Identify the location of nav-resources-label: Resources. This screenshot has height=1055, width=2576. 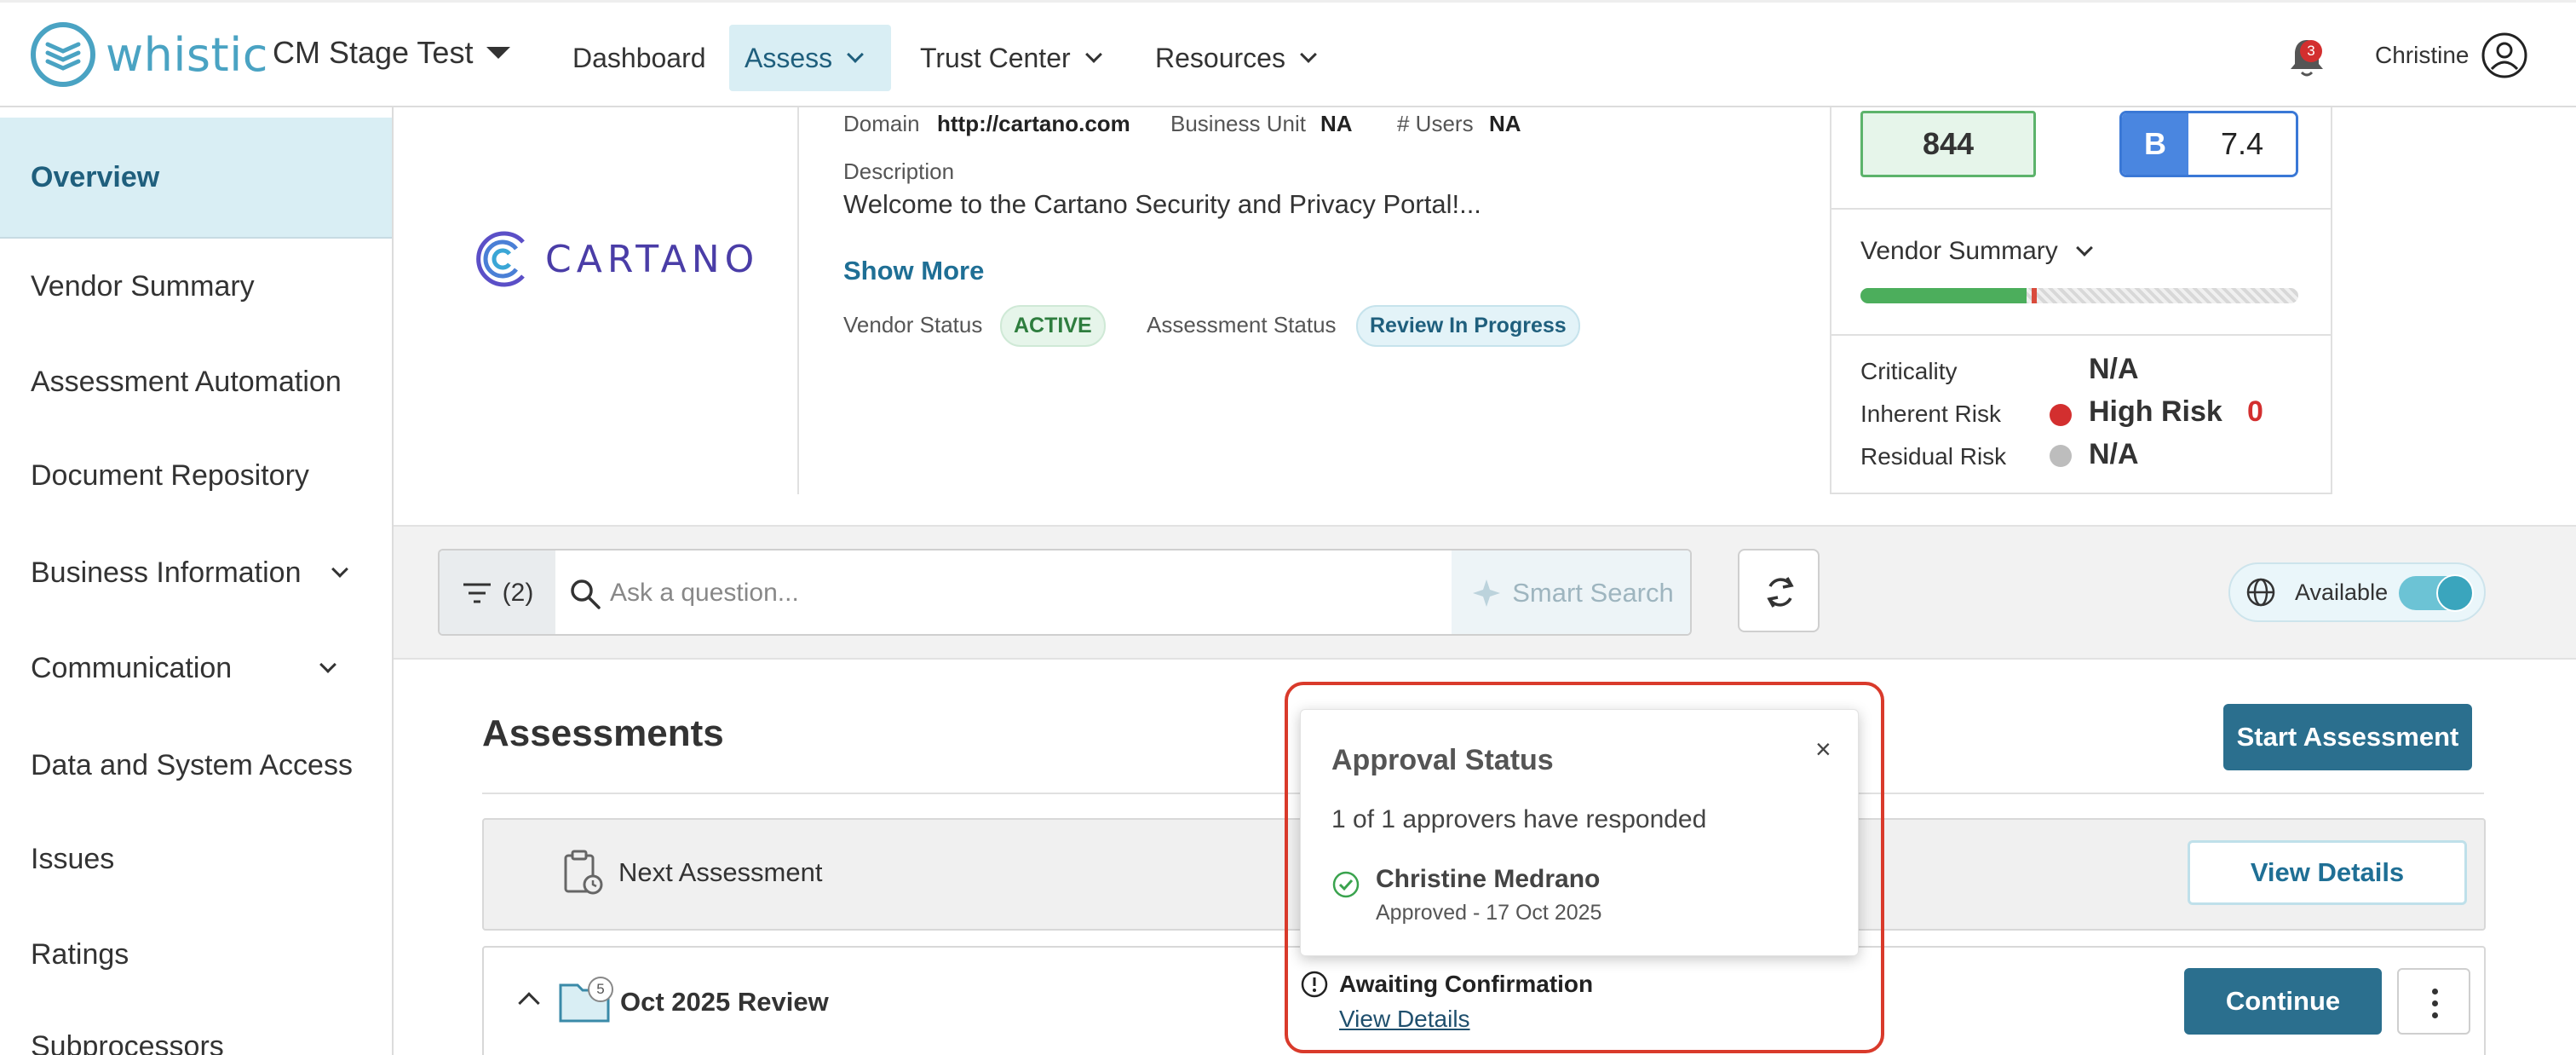
(1220, 57).